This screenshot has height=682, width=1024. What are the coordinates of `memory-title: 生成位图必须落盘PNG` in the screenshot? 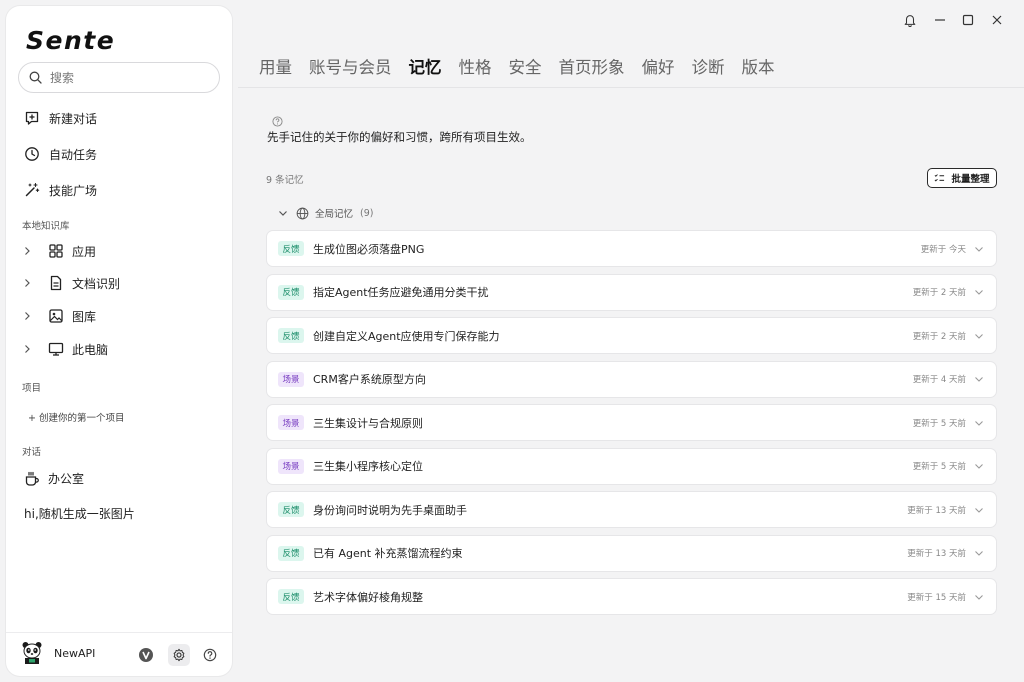 It's located at (369, 249).